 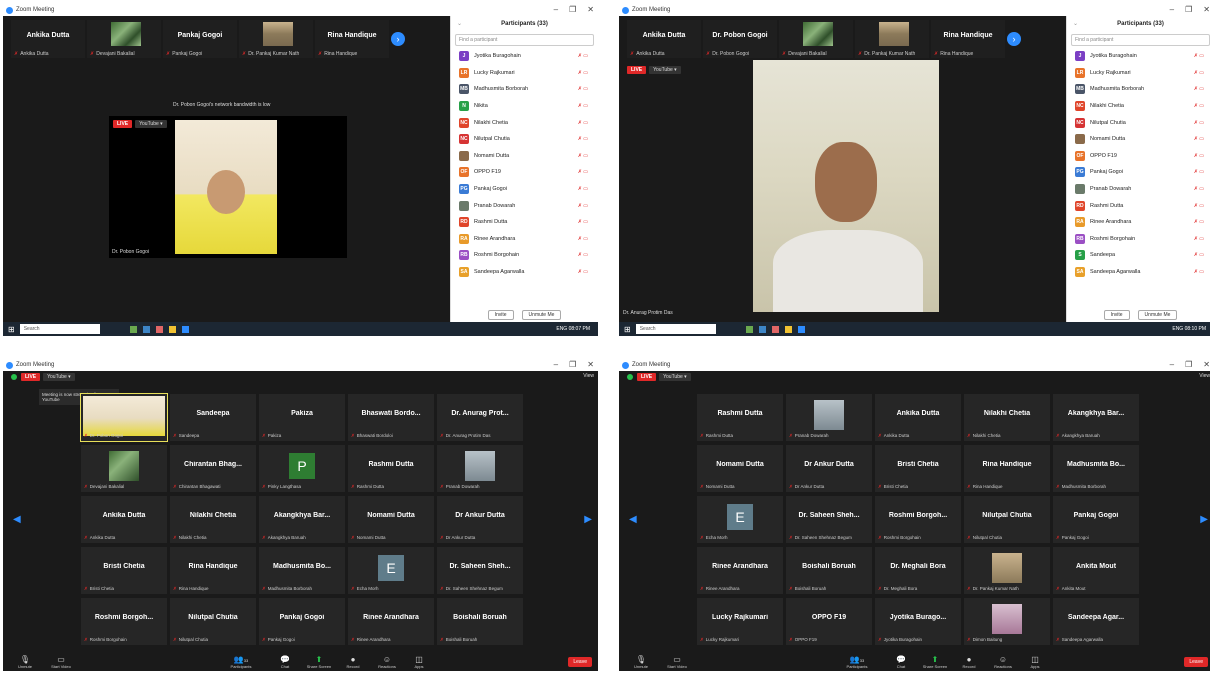 I want to click on participant-tile: P Pinky Langthasa, so click(x=302, y=468).